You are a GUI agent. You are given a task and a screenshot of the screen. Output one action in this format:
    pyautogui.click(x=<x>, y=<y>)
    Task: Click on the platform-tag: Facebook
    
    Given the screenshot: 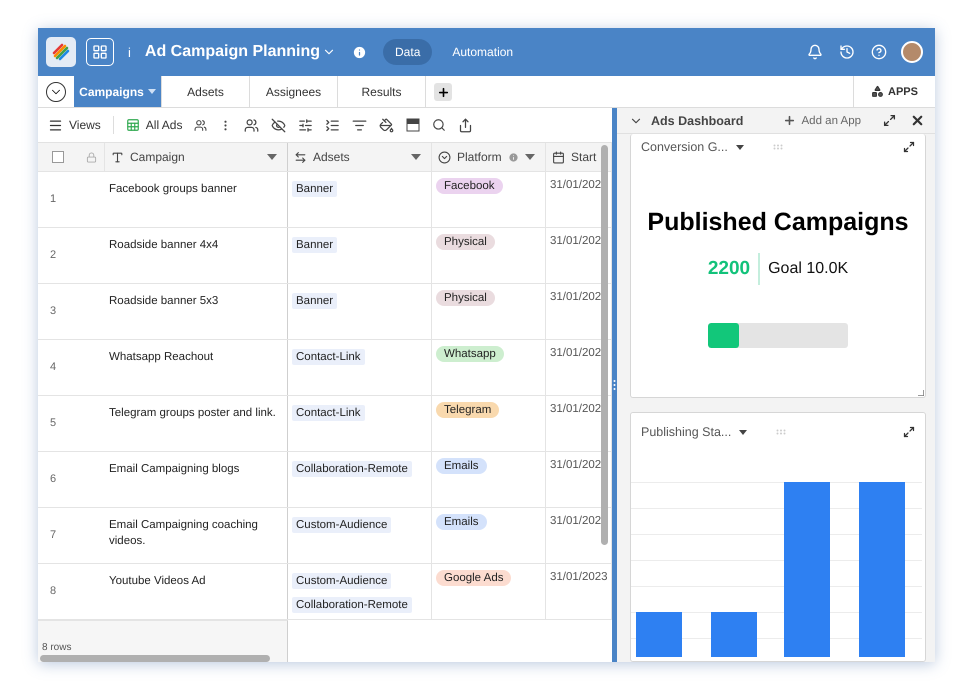 What is the action you would take?
    pyautogui.click(x=469, y=186)
    